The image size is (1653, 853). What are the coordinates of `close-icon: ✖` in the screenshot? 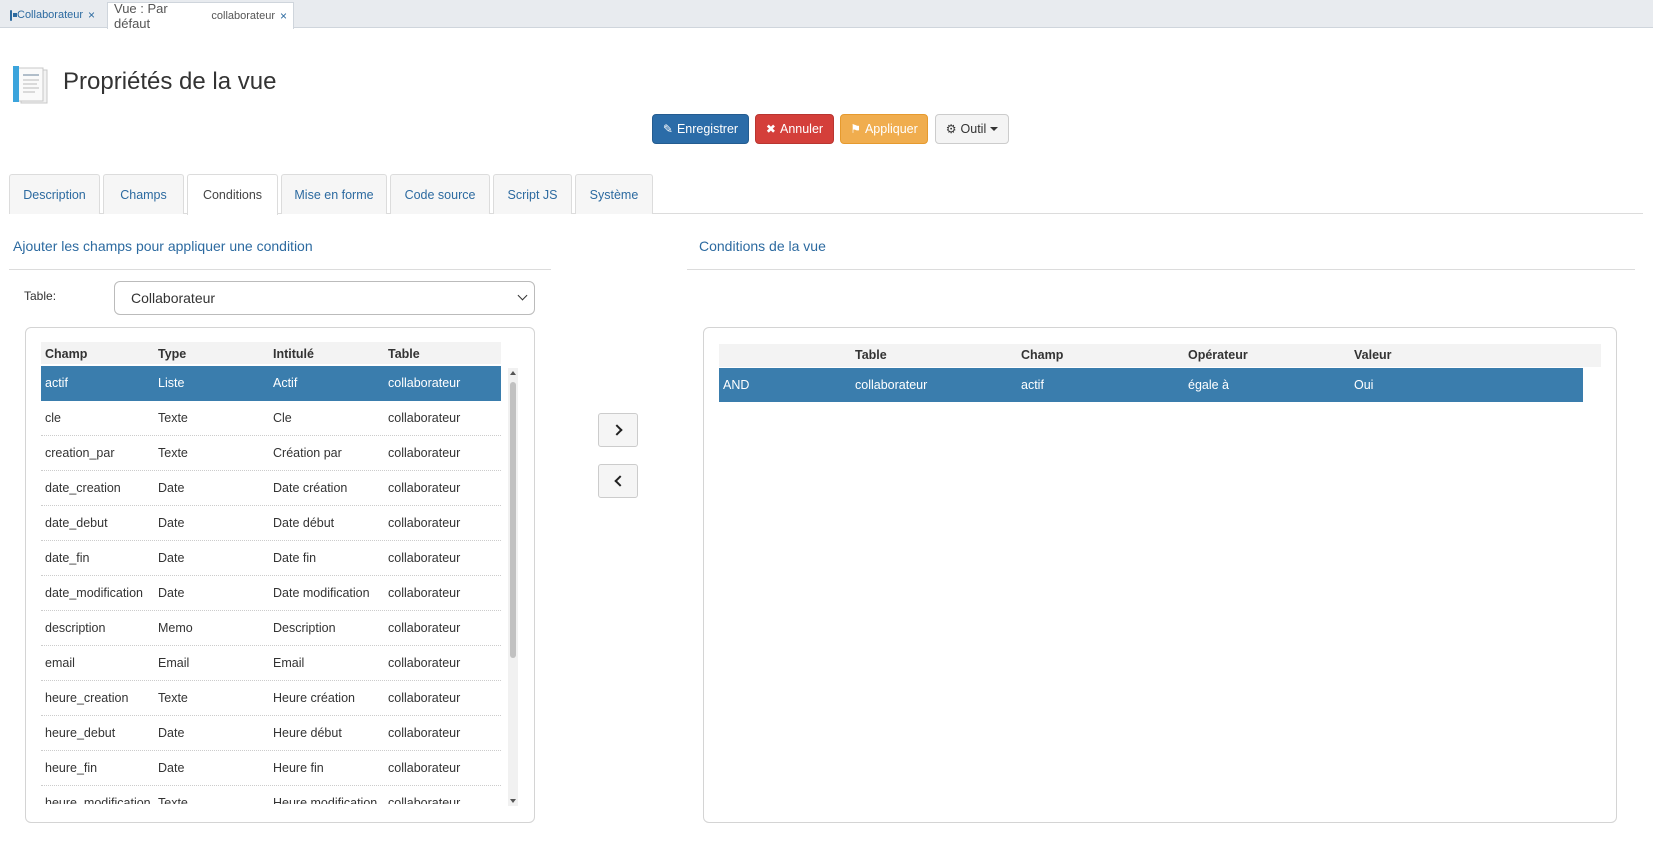 It's located at (770, 129).